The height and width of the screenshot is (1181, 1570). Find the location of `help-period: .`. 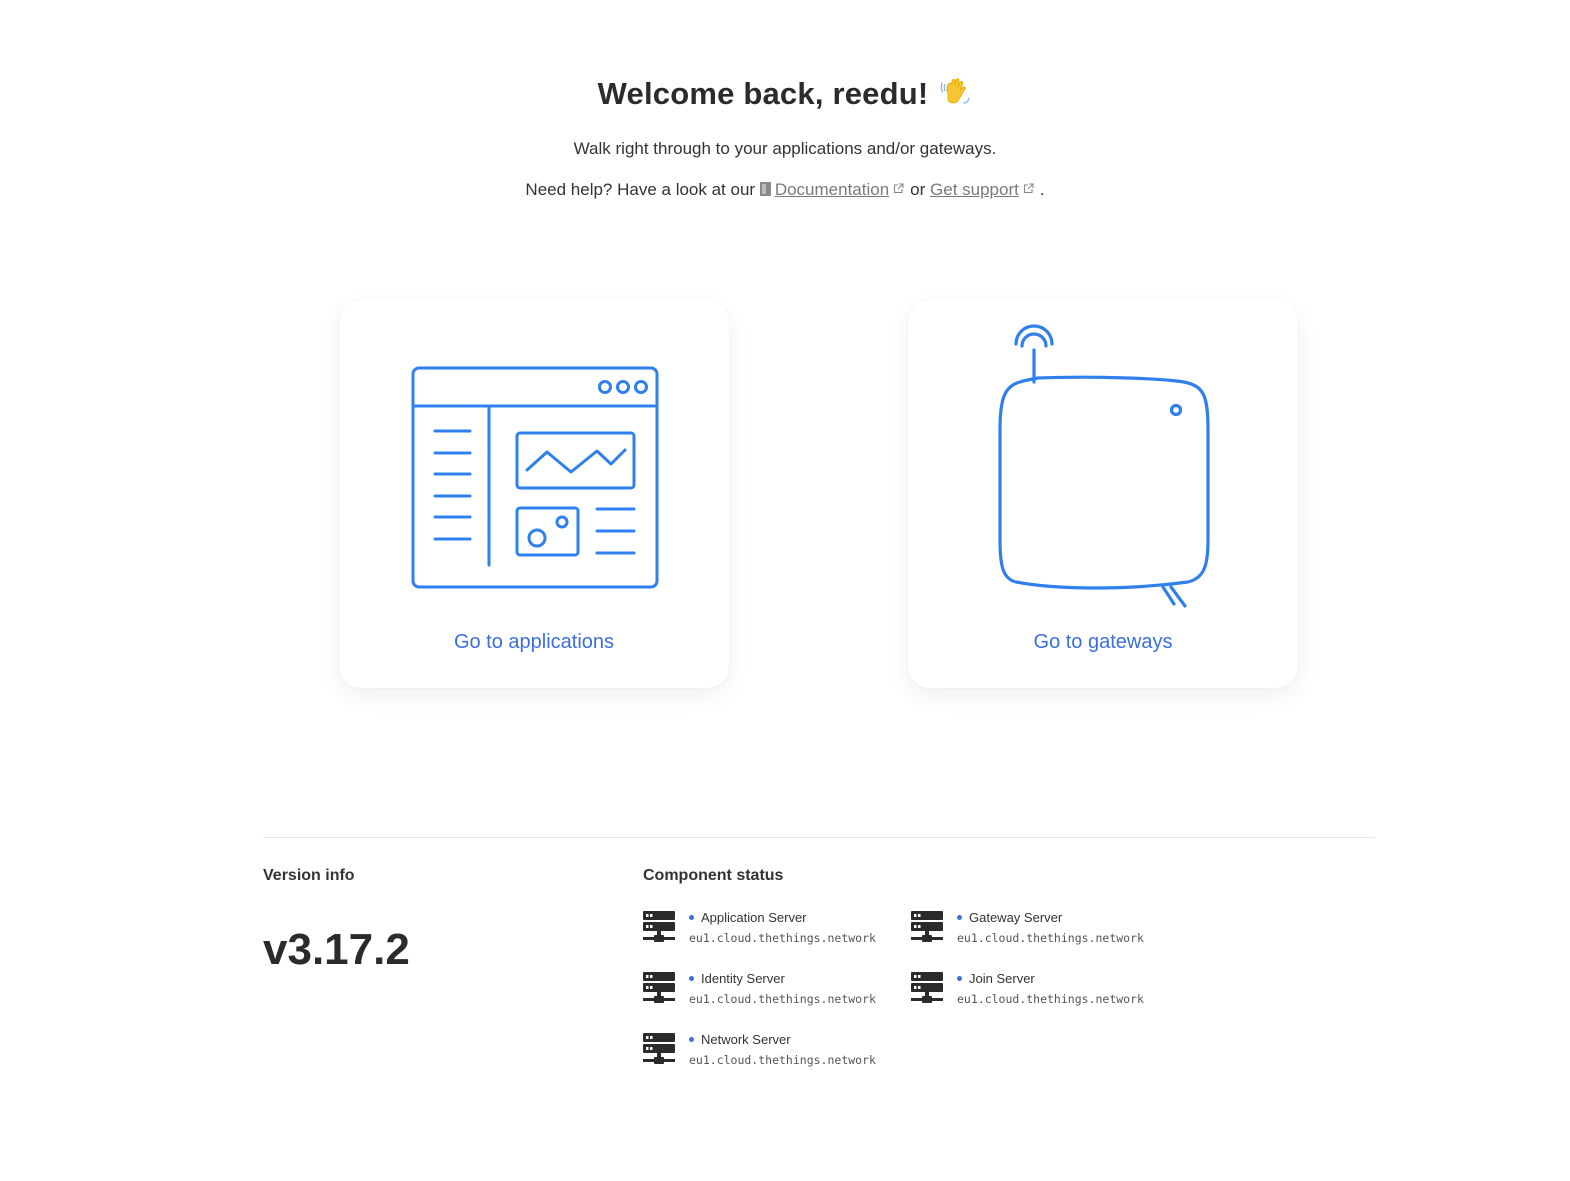

help-period: . is located at coordinates (1042, 189).